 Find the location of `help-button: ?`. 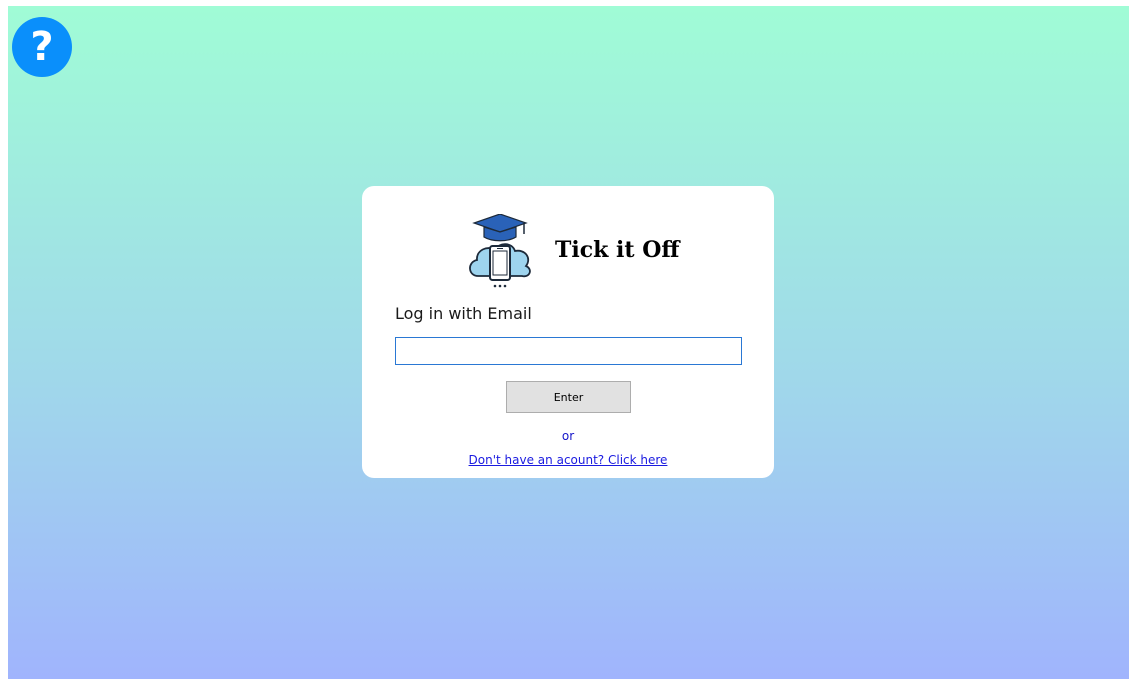

help-button: ? is located at coordinates (42, 47).